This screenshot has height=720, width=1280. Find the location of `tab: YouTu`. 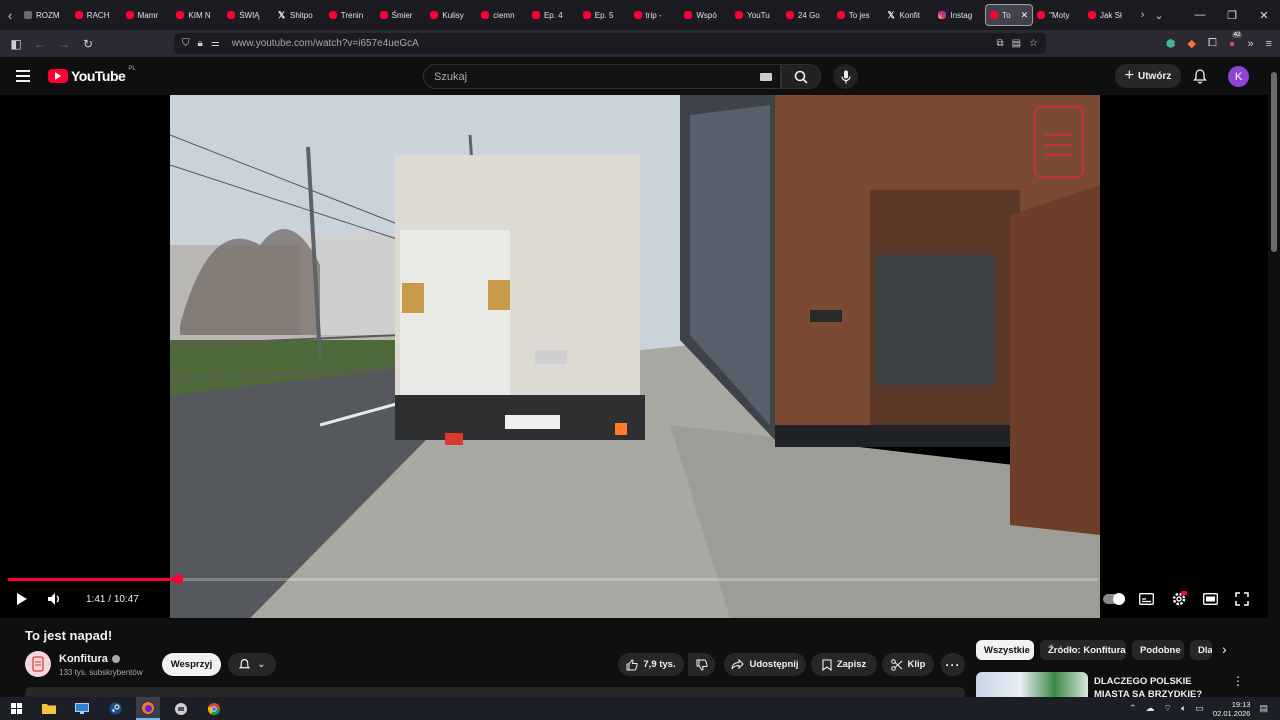

tab: YouTu is located at coordinates (756, 15).